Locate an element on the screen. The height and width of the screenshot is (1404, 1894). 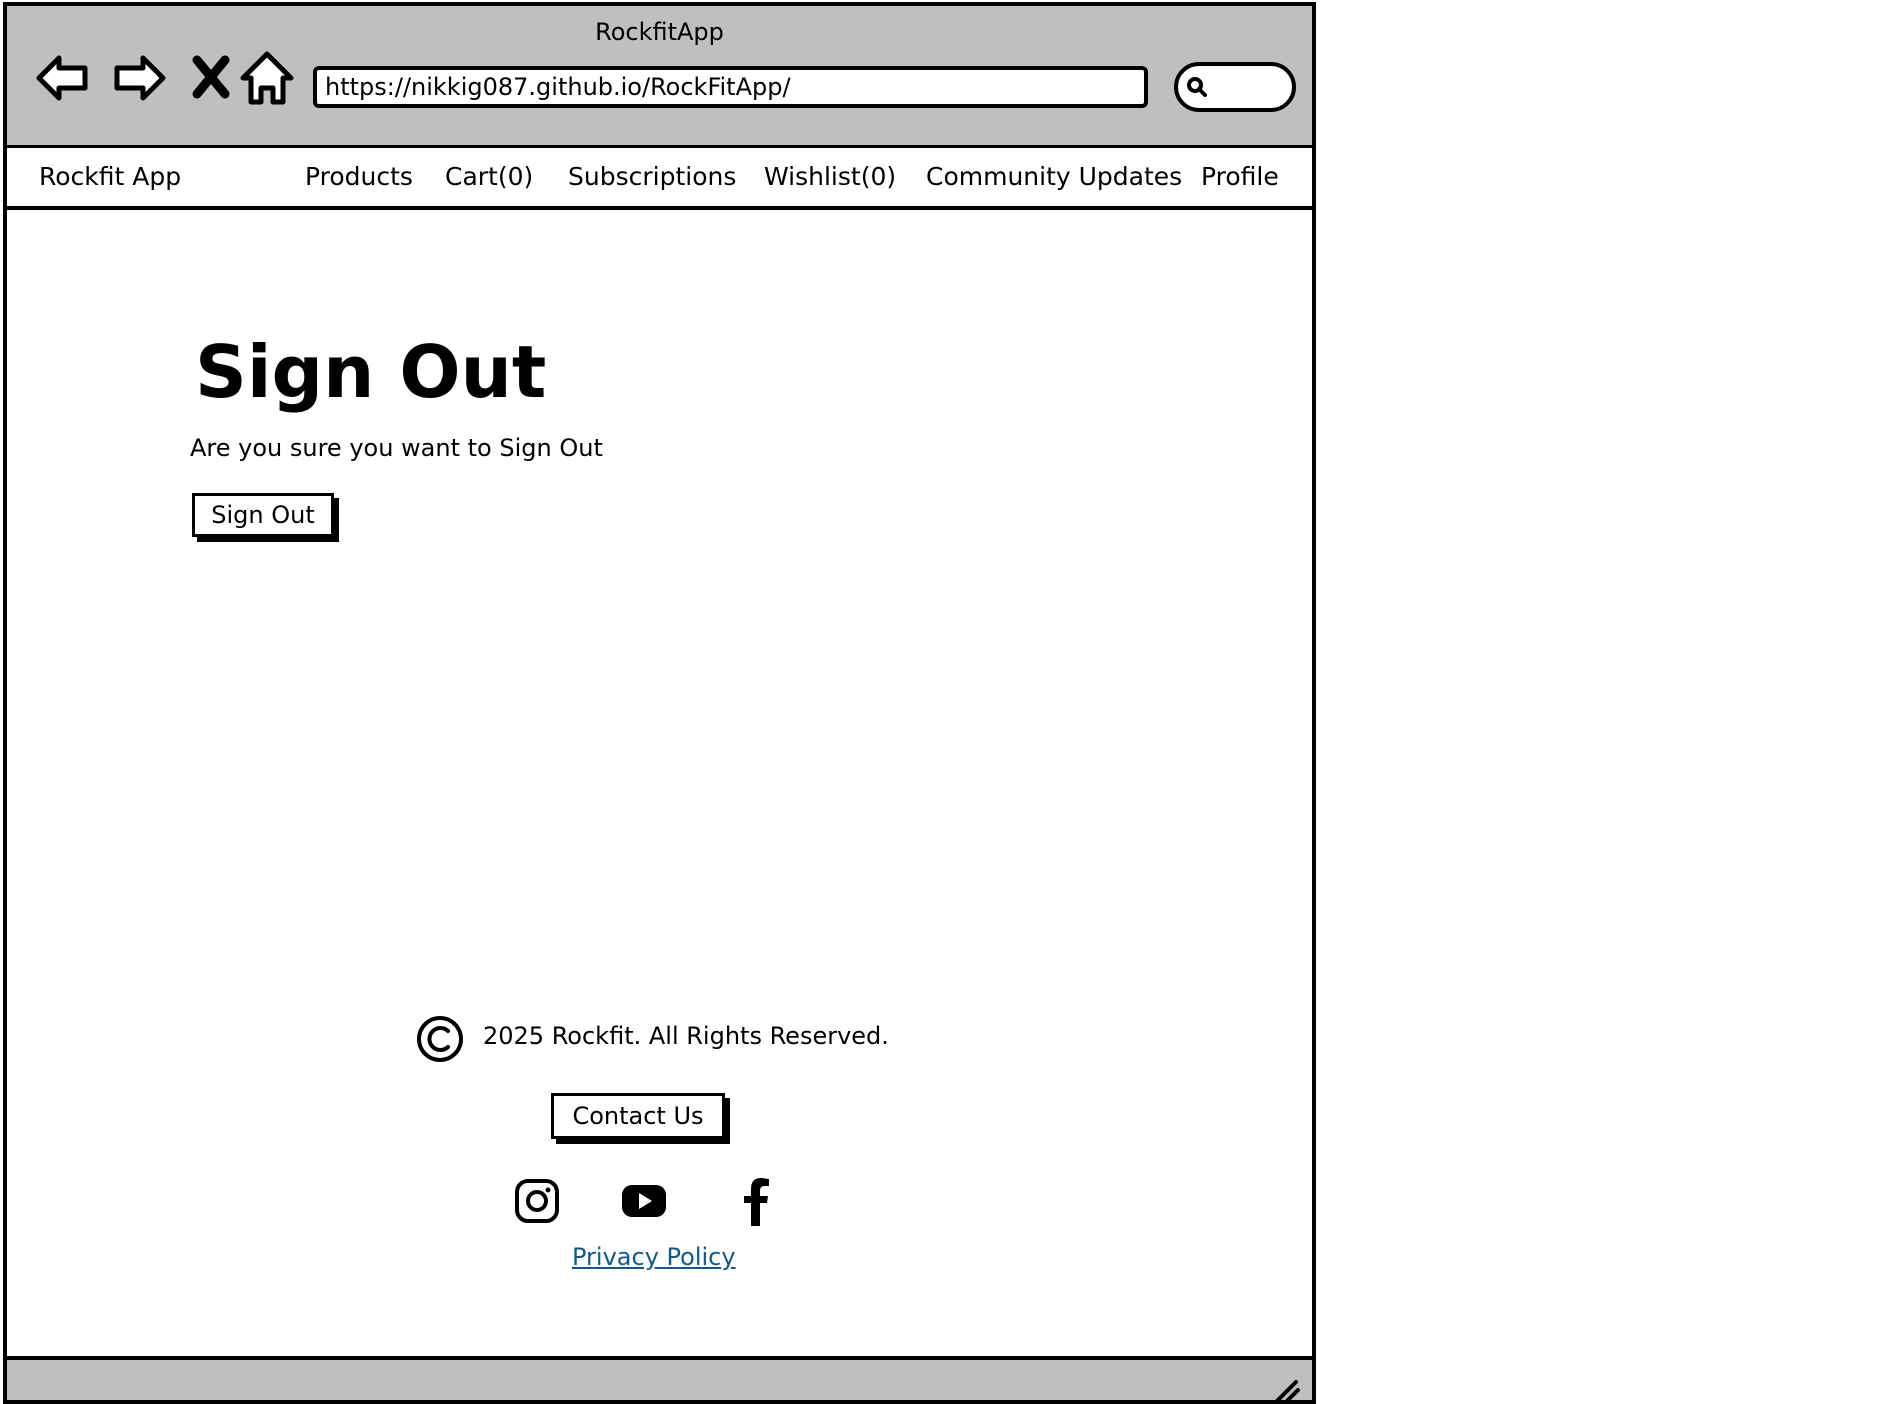
browser-statusbar is located at coordinates (659, 1380).